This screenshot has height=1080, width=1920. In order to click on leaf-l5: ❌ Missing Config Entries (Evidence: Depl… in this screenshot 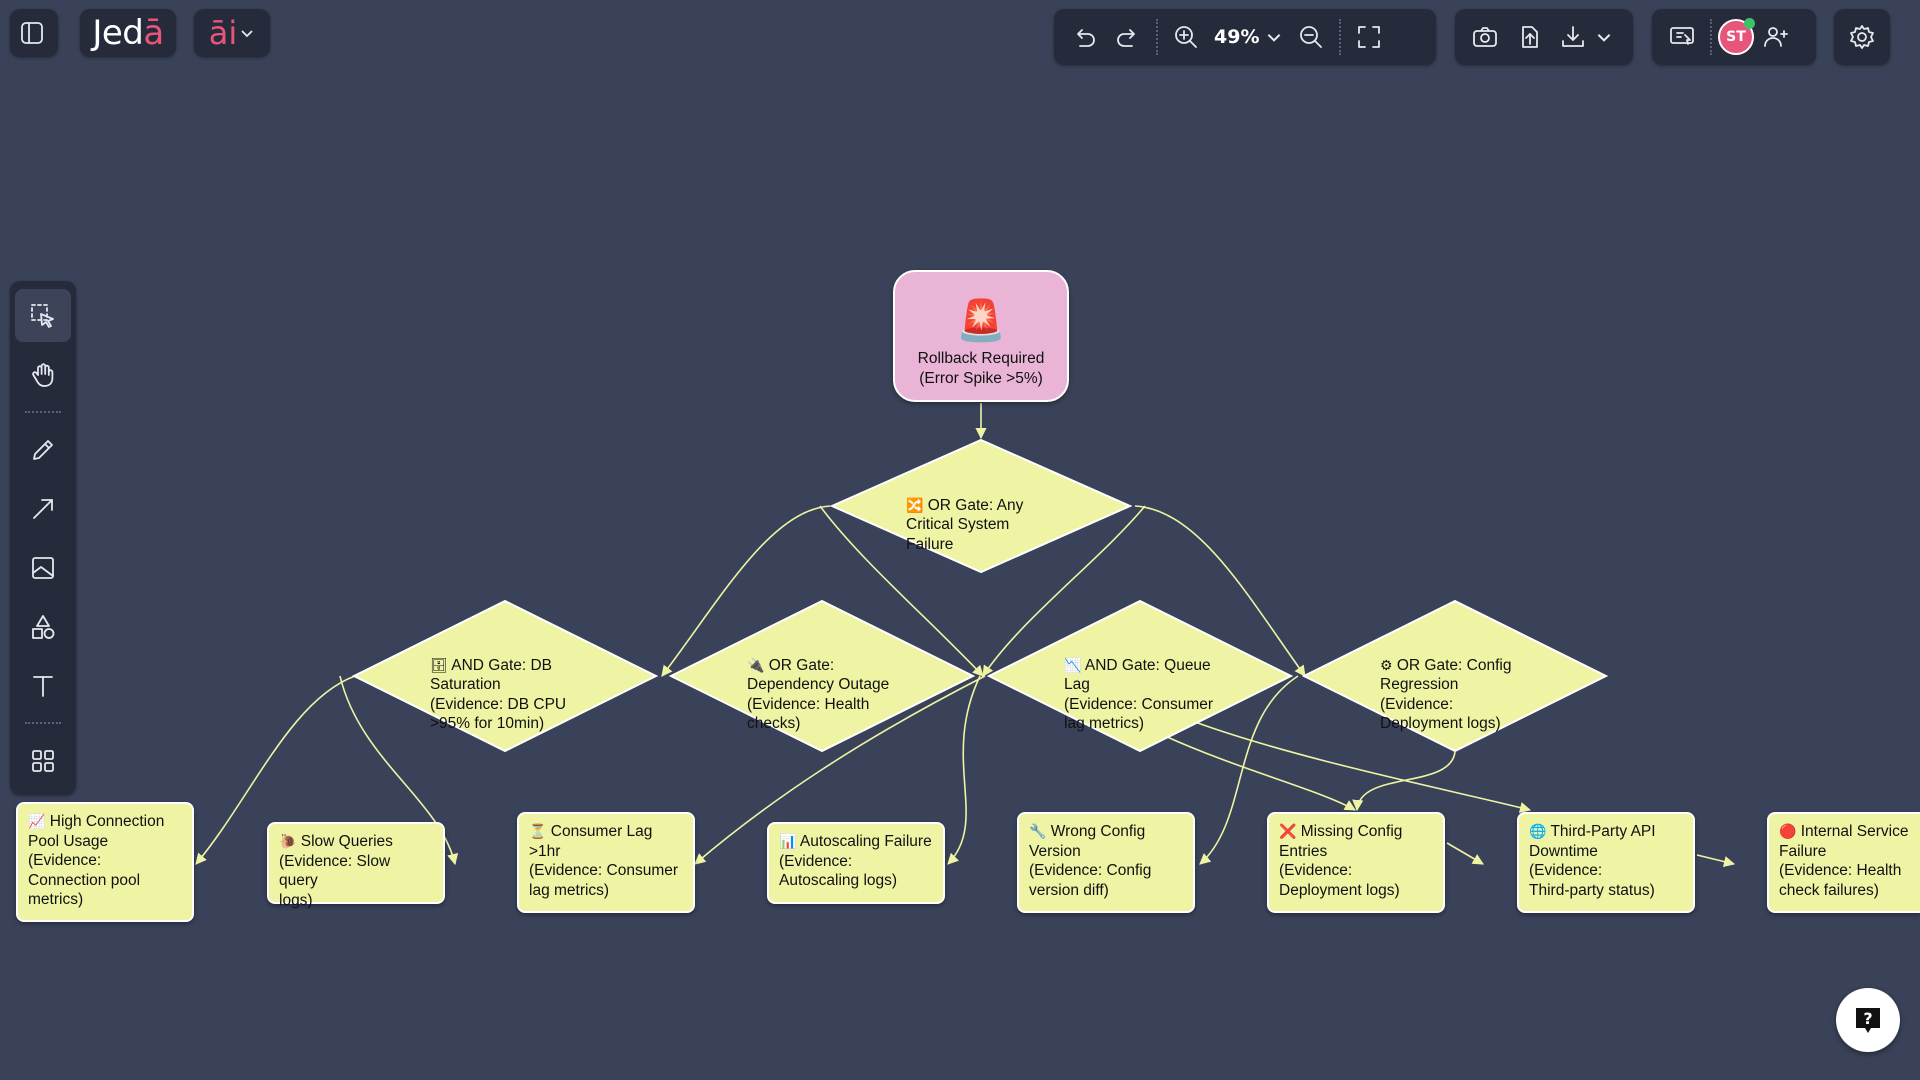, I will do `click(1356, 862)`.